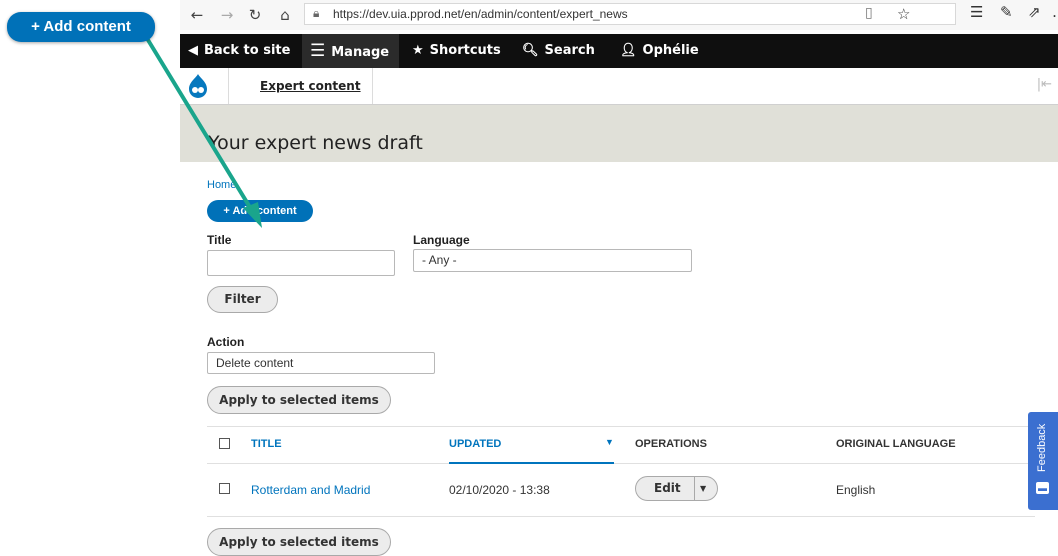 The image size is (1058, 556). Describe the element at coordinates (1042, 447) in the screenshot. I see `feedback-label: Feedback` at that location.